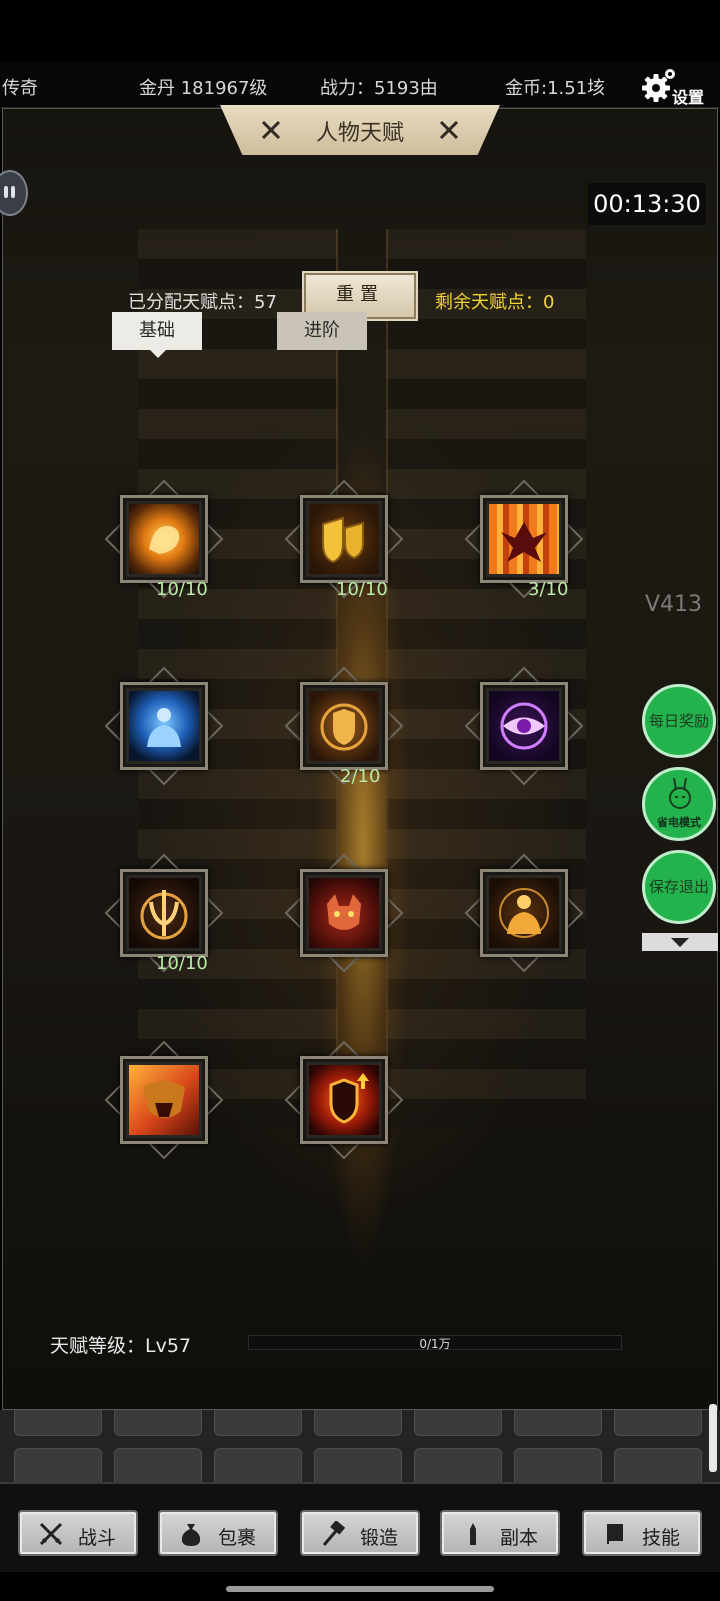  Describe the element at coordinates (360, 130) in the screenshot. I see `page-title-tab: 人物天赋` at that location.